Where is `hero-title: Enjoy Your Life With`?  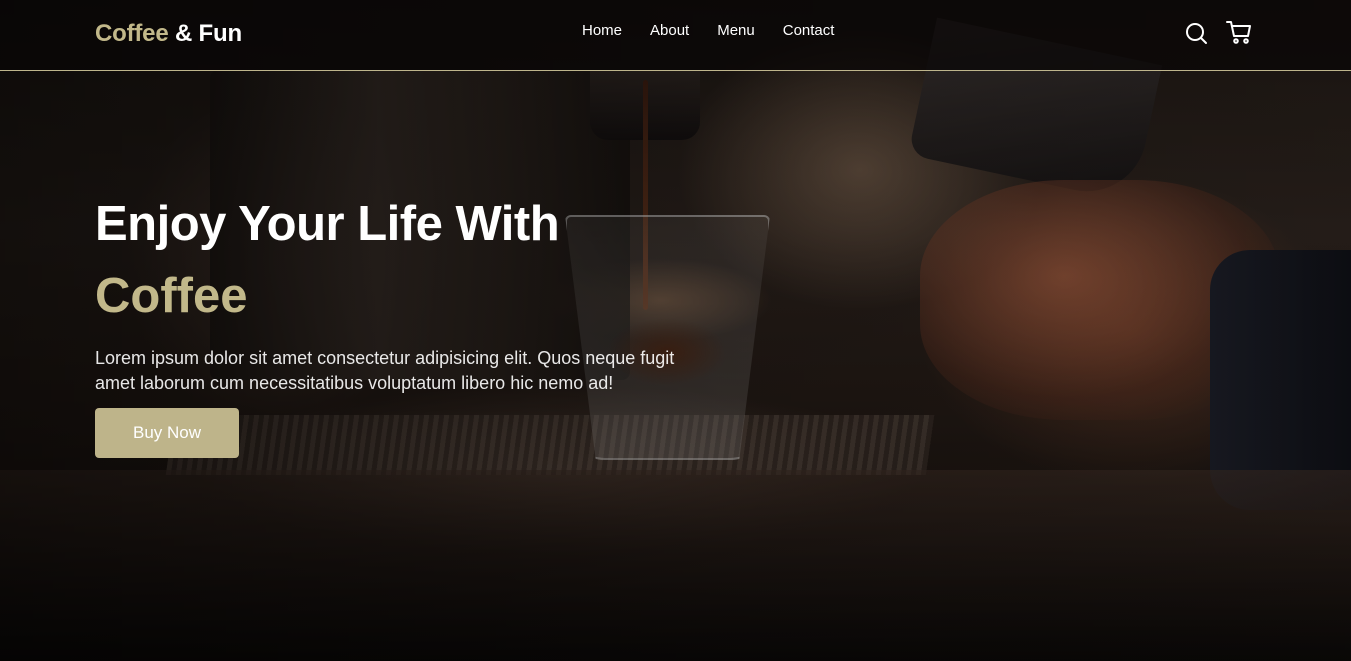 hero-title: Enjoy Your Life With is located at coordinates (327, 224).